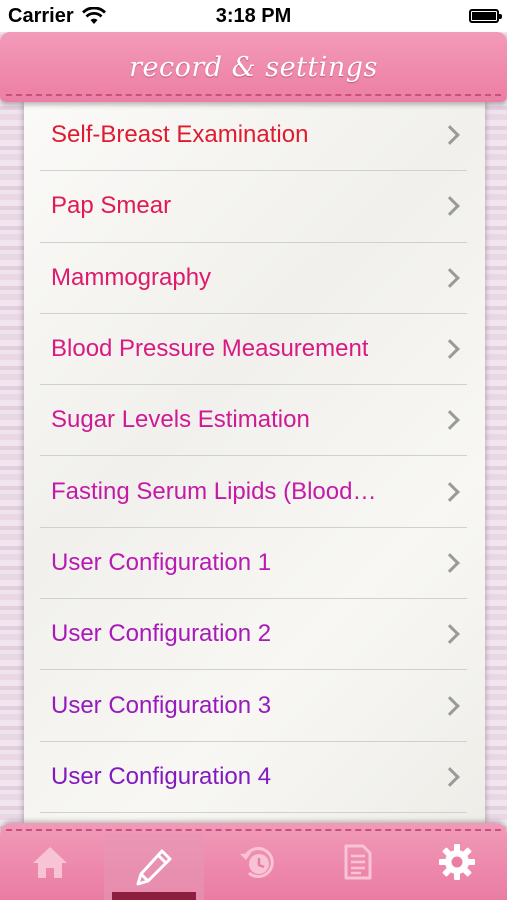  What do you see at coordinates (93, 15) in the screenshot?
I see `wifi-icon` at bounding box center [93, 15].